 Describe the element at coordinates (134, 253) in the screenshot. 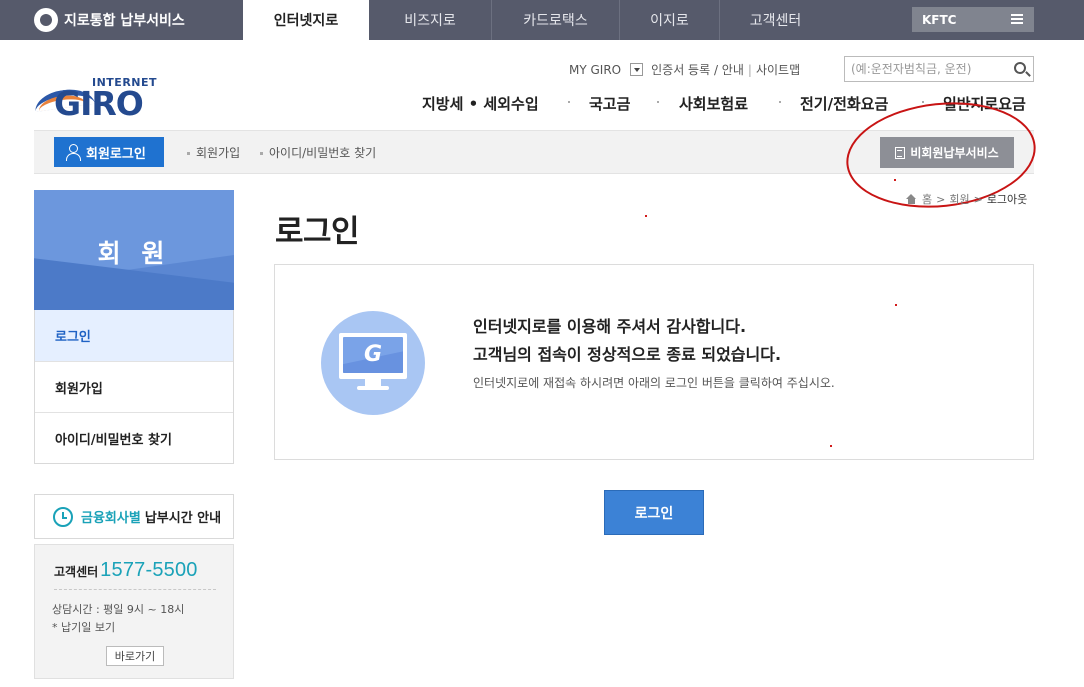

I see `sidebar-title: 회 원` at that location.